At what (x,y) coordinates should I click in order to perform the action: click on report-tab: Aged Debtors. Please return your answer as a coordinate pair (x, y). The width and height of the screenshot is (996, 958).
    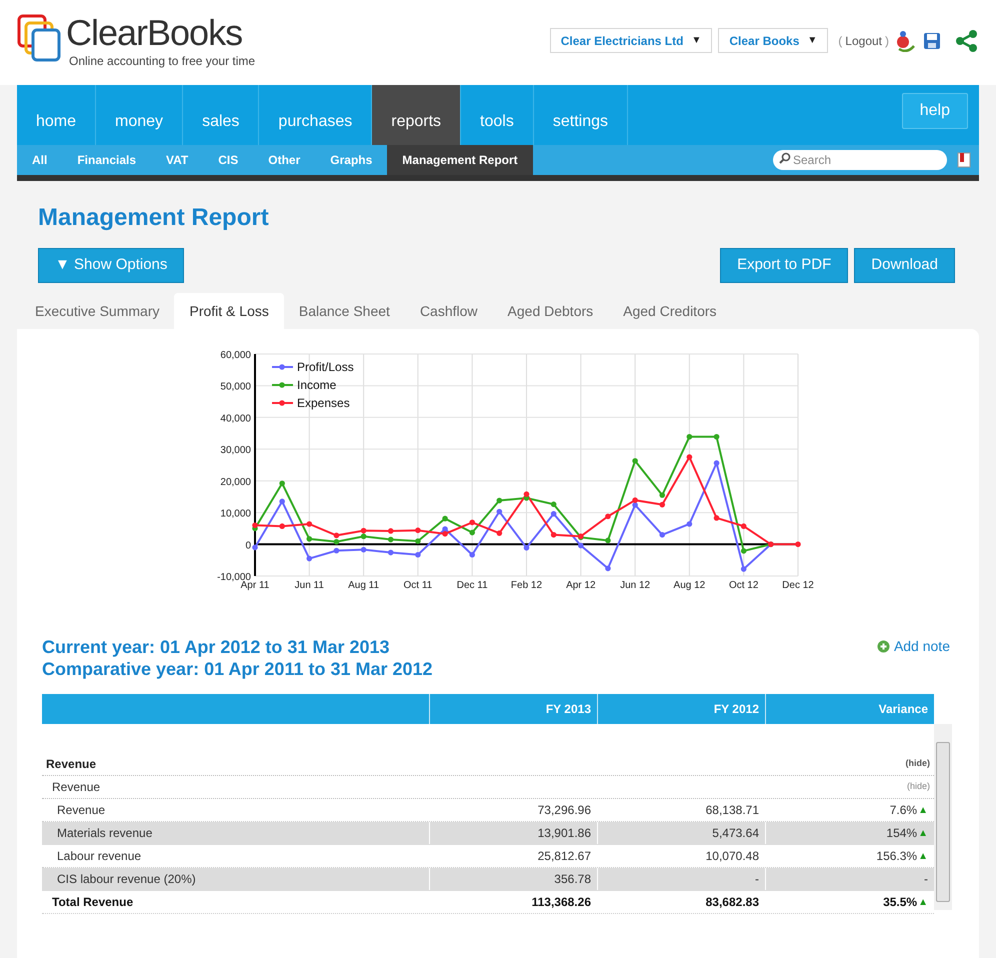
    Looking at the image, I should click on (550, 311).